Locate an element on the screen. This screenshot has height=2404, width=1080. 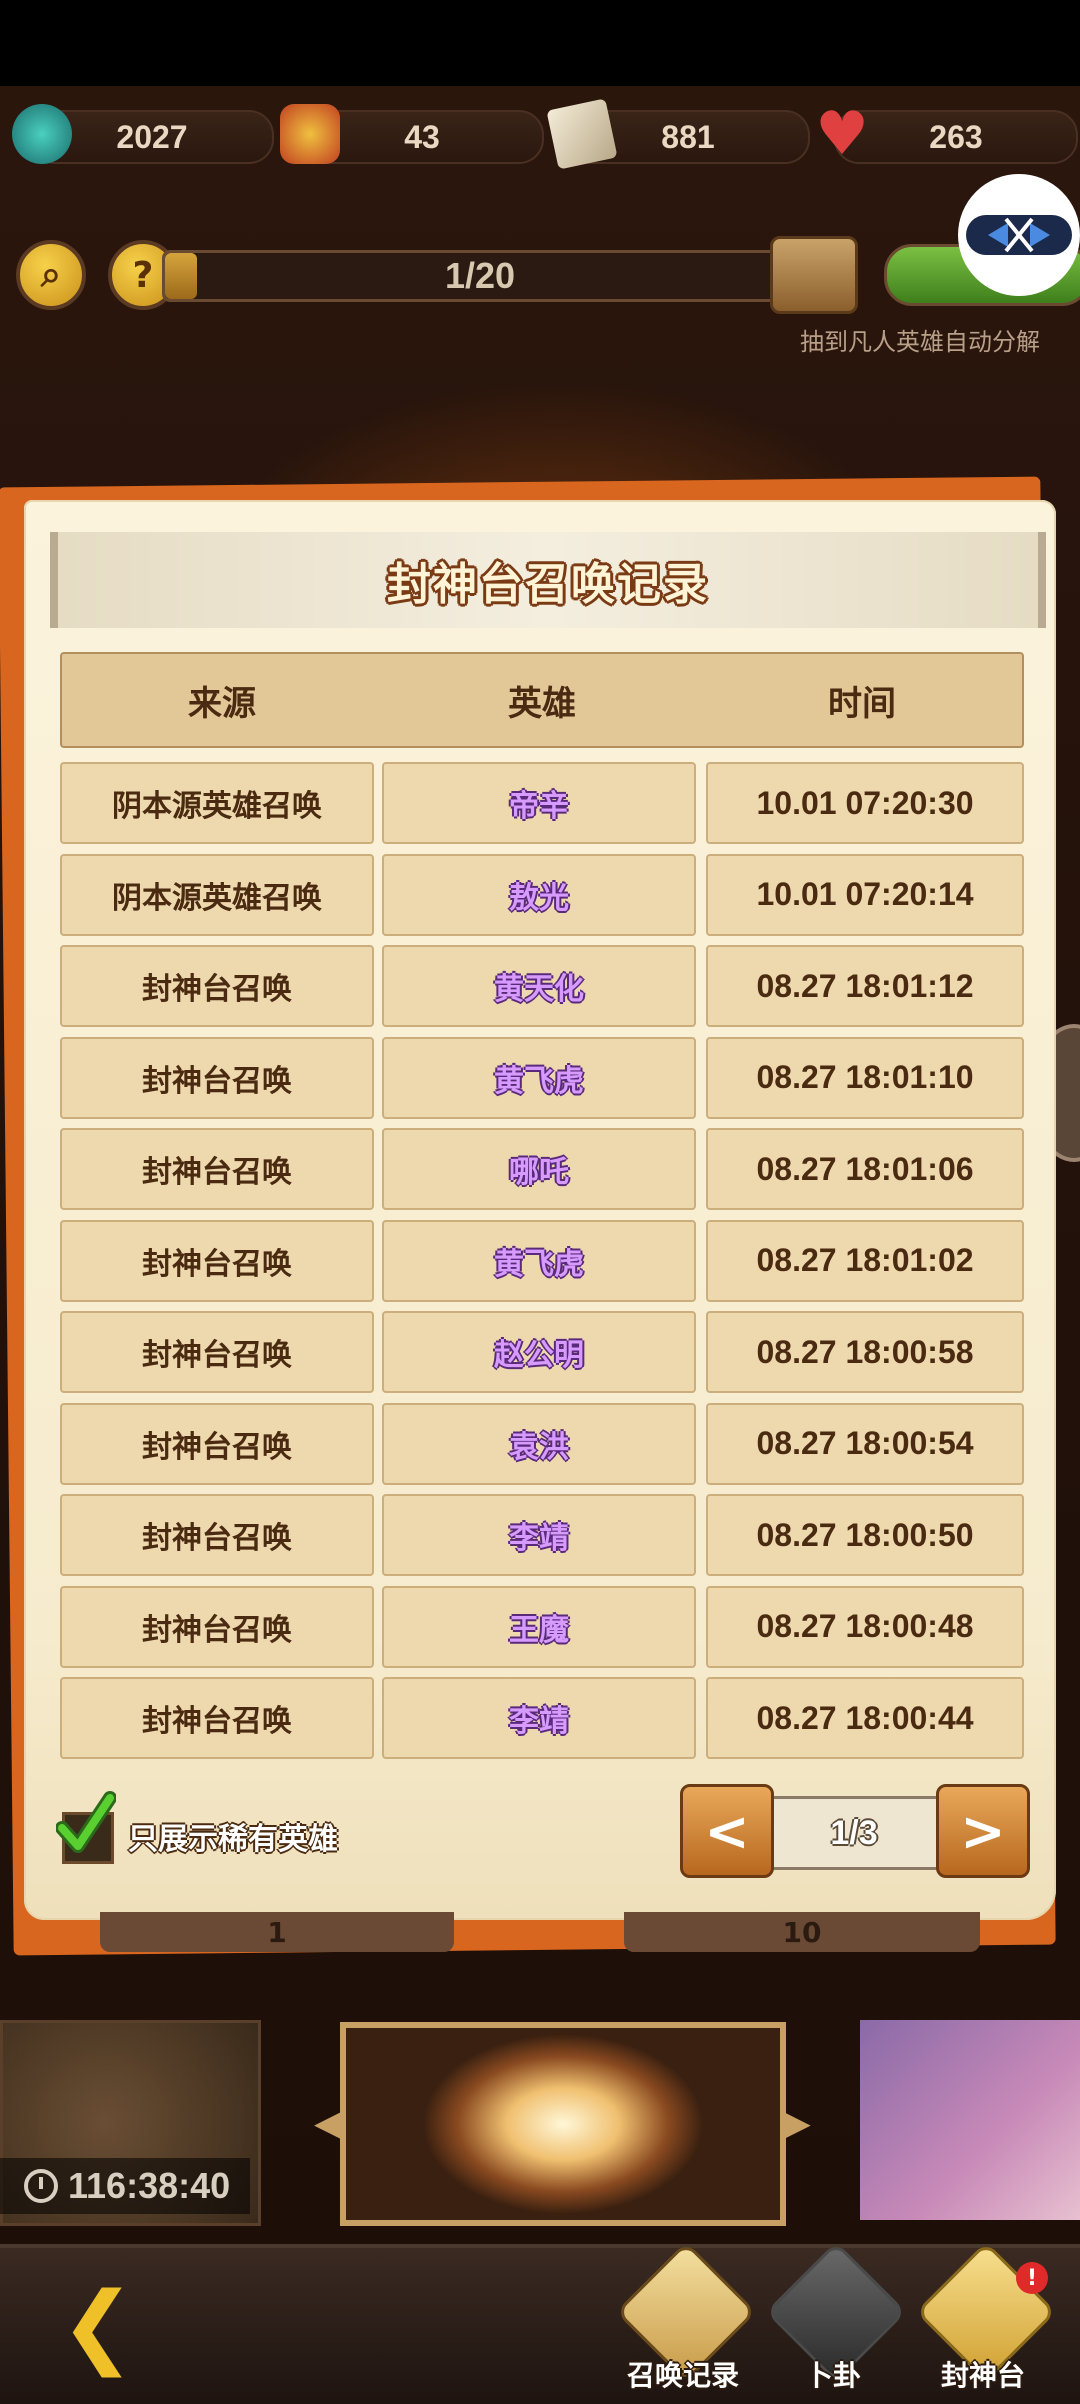
record-row: 封神台召唤 李靖 08.27 18:00:50 is located at coordinates (542, 1535).